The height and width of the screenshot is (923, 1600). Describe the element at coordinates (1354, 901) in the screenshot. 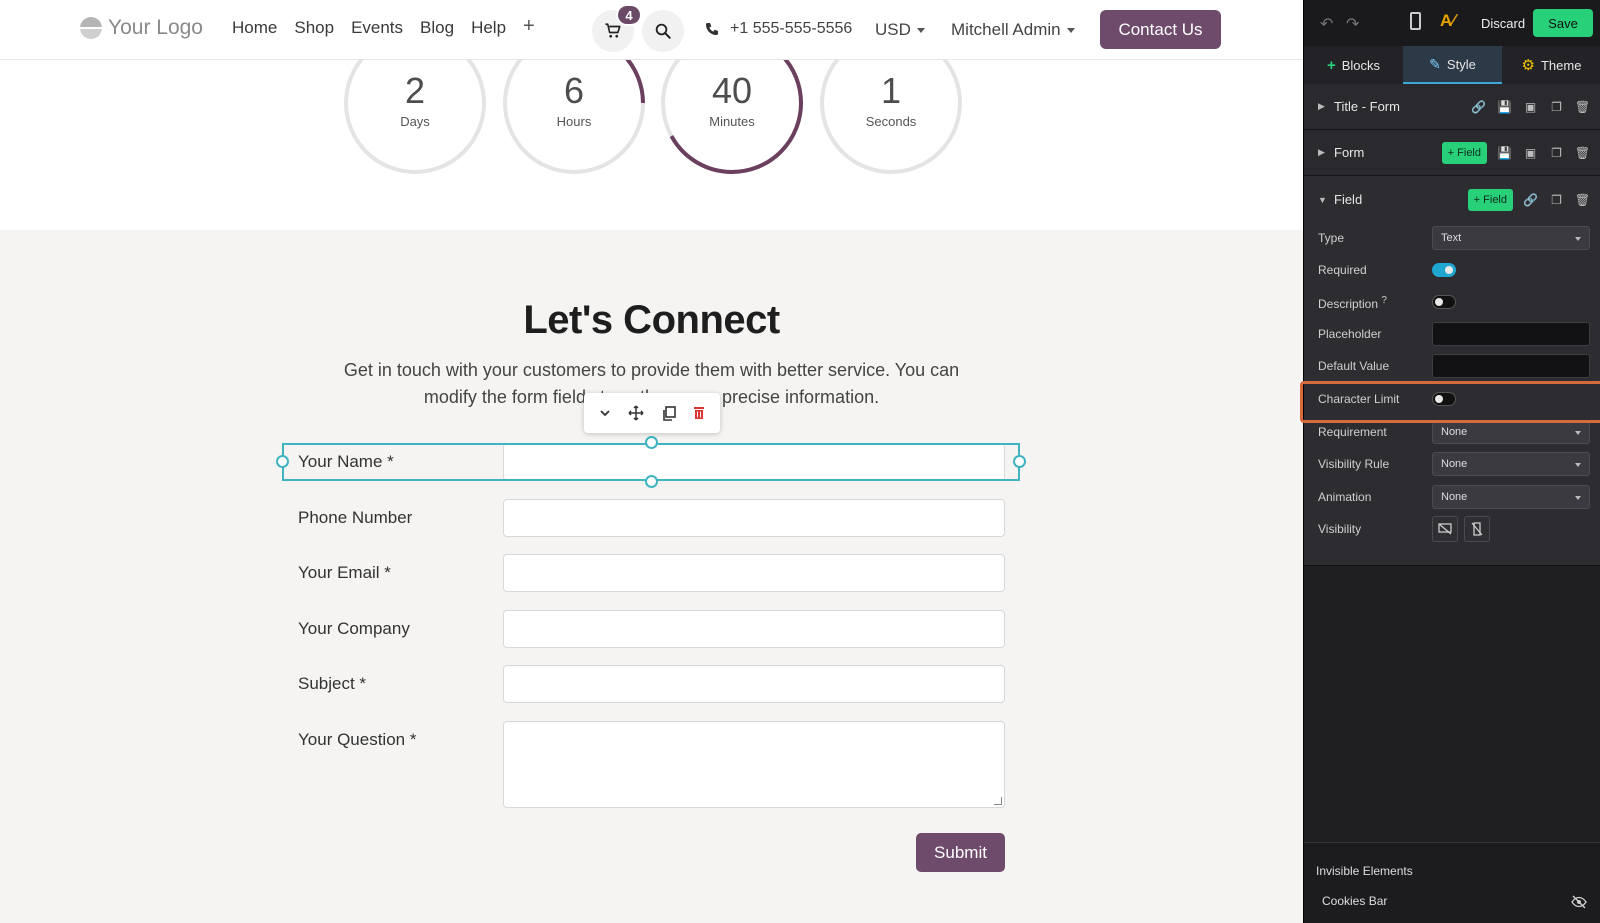

I see `invisible-item-cookies-bar: Cookies Bar` at that location.